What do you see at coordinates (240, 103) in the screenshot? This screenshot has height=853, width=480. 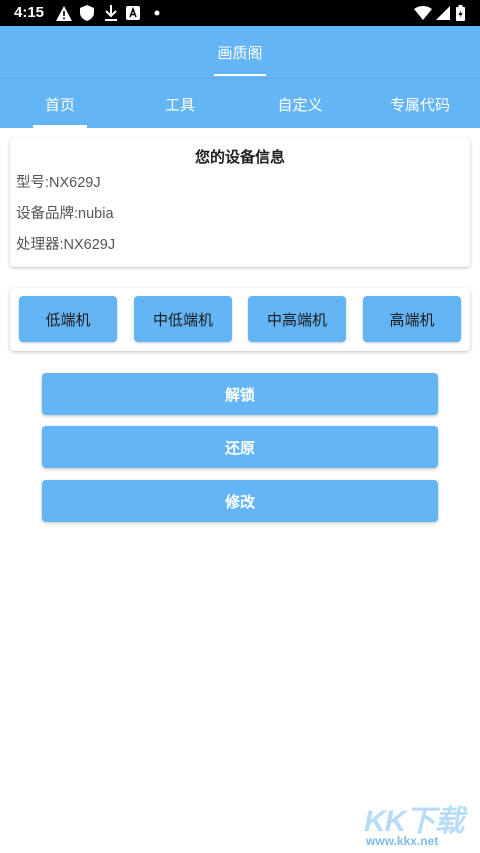 I see `tab-bar: 首页 工具 自定义 专属代码` at bounding box center [240, 103].